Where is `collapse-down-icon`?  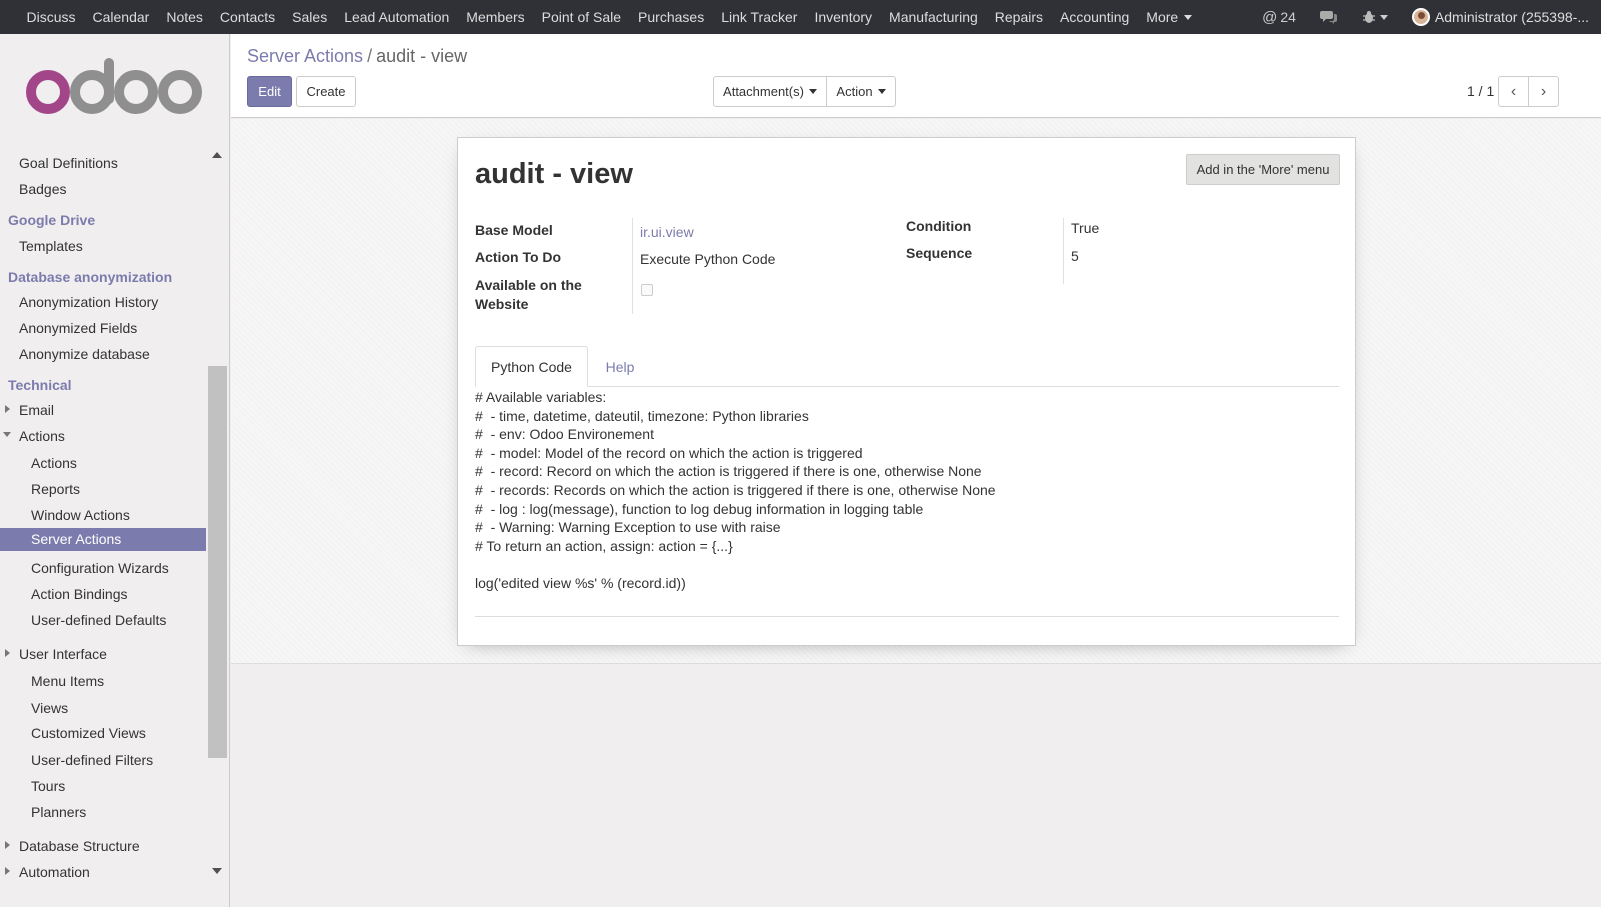
collapse-down-icon is located at coordinates (7, 434).